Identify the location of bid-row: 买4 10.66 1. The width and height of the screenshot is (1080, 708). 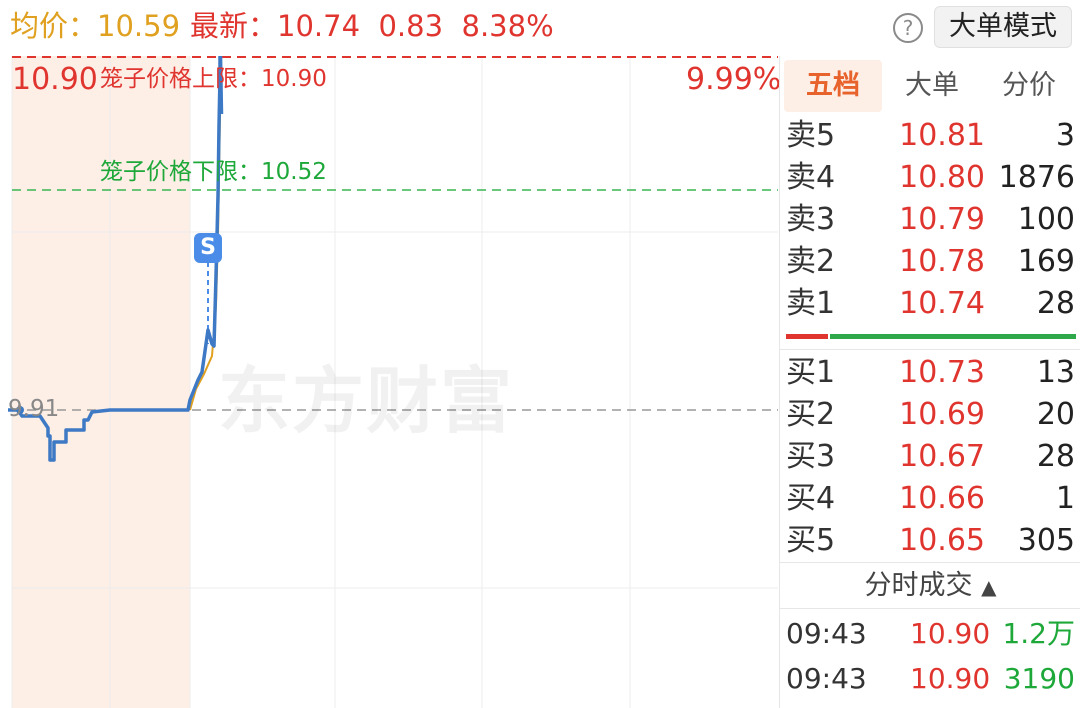
(930, 499).